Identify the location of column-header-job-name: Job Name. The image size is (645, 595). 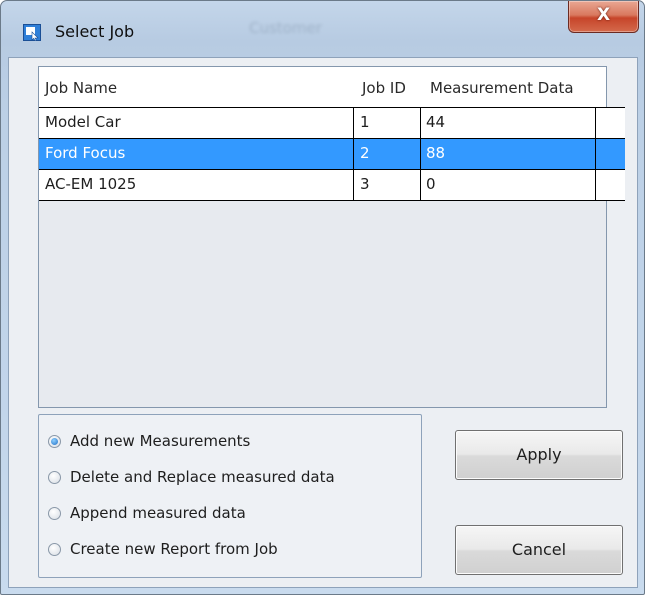
(81, 88).